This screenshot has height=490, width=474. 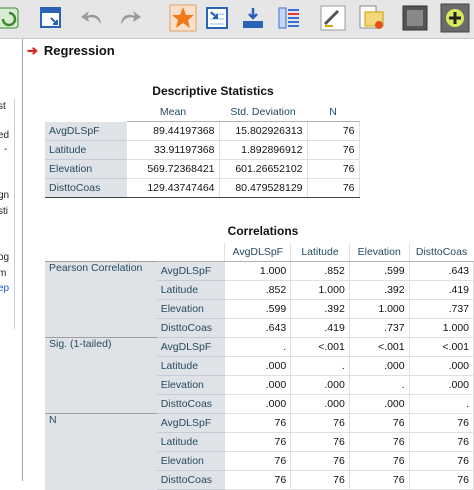 What do you see at coordinates (86, 188) in the screenshot?
I see `row-label: DisttoCoas` at bounding box center [86, 188].